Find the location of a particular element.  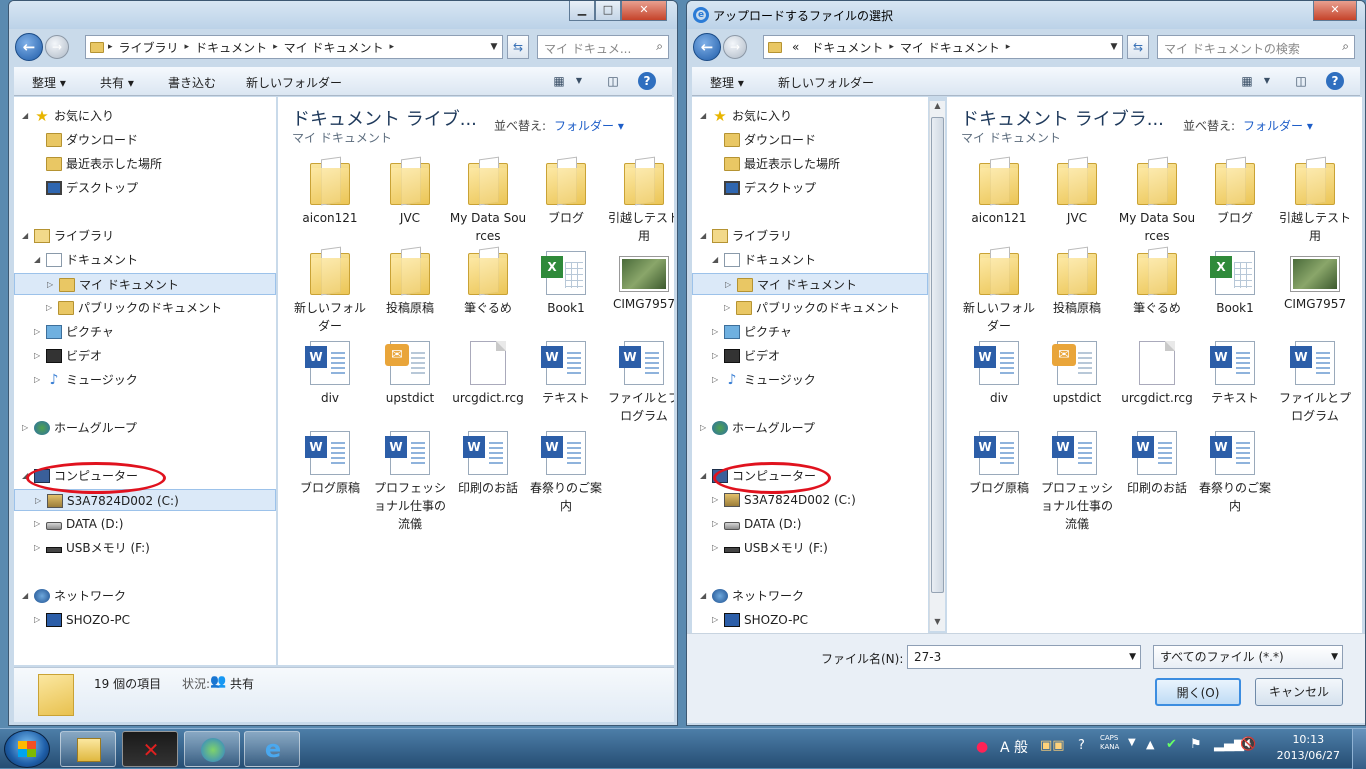

search-input: マイ ドキュメ... ⌕ is located at coordinates (603, 47).